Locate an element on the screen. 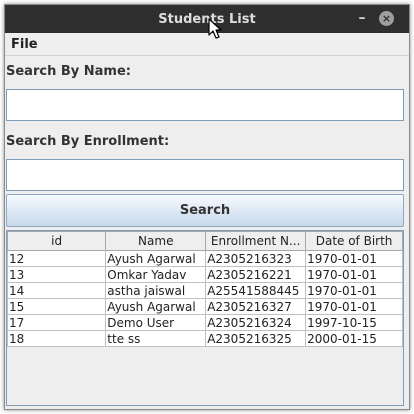  column-header-id: id is located at coordinates (56, 241).